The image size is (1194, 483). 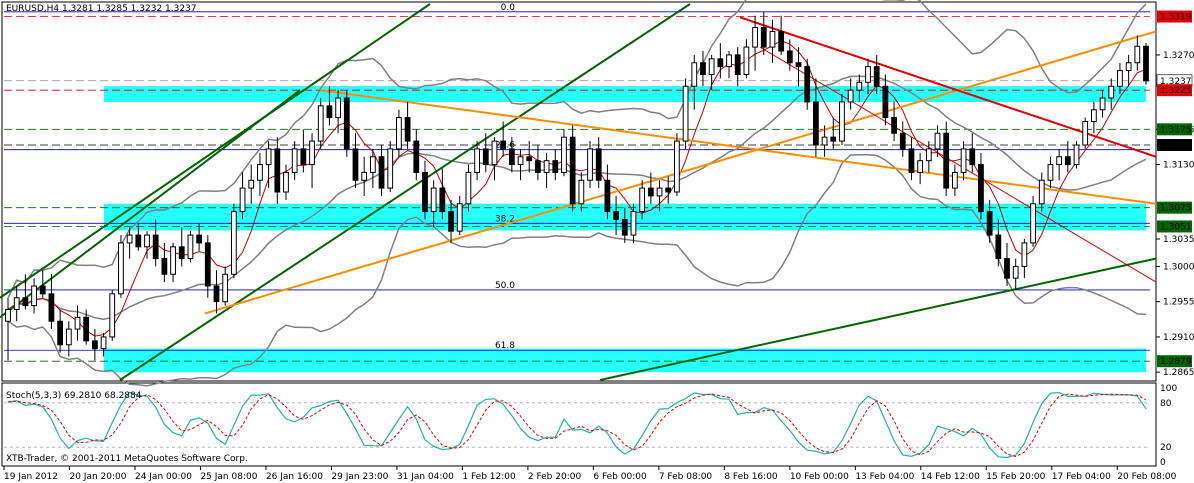 What do you see at coordinates (101, 9) in the screenshot?
I see `chart-title: EURUSD,H4 1.3281 1.3285 1.3232 1.3237` at bounding box center [101, 9].